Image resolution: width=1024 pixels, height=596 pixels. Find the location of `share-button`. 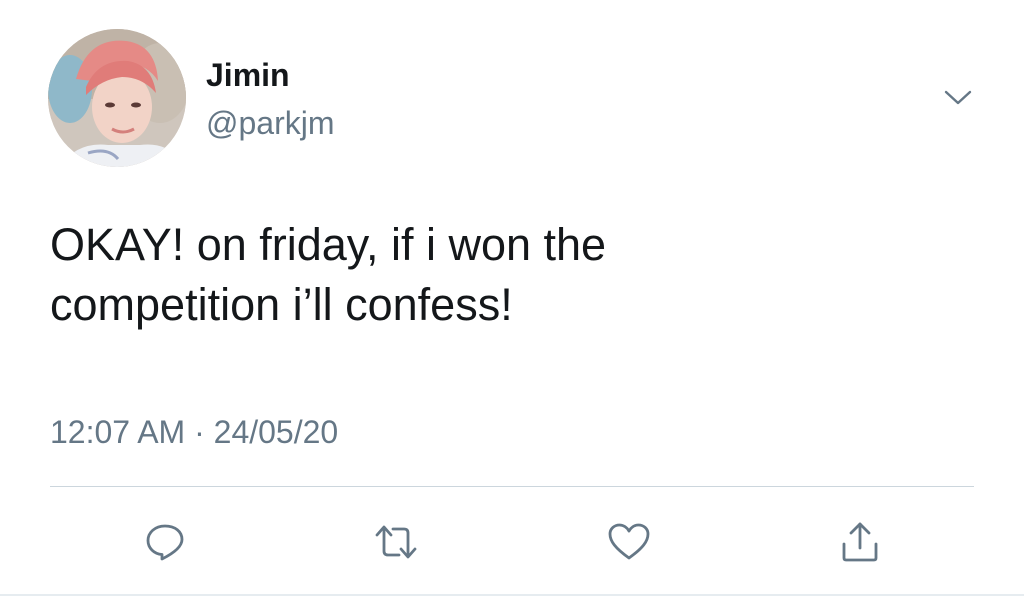

share-button is located at coordinates (860, 542).